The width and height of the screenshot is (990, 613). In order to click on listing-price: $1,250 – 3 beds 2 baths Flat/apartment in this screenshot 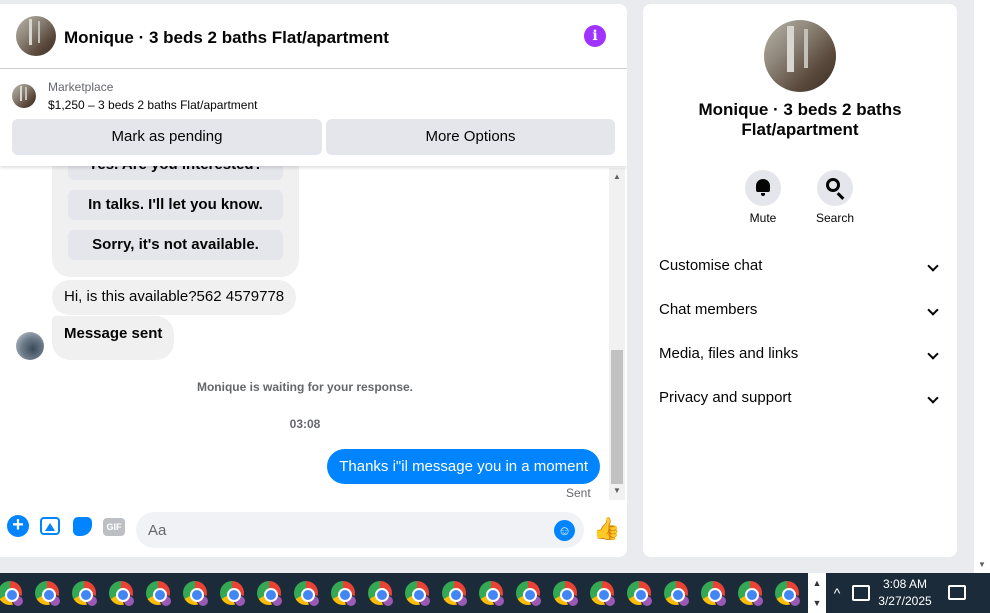, I will do `click(152, 105)`.